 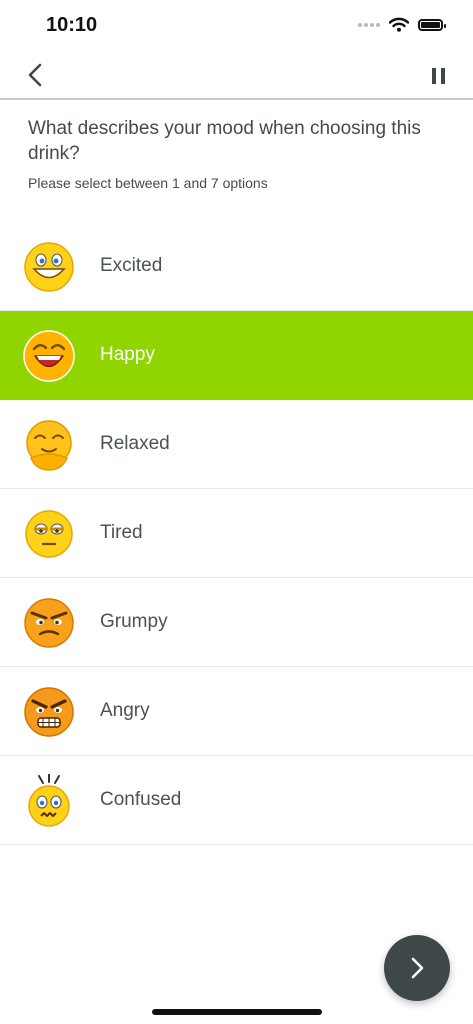 What do you see at coordinates (49, 712) in the screenshot?
I see `angry-emoji-icon` at bounding box center [49, 712].